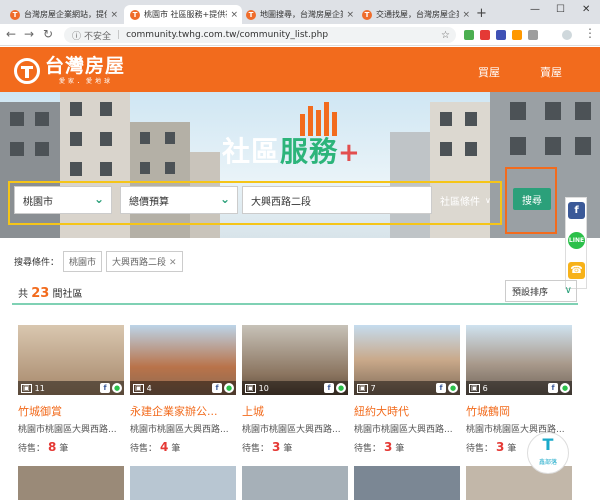  I want to click on conditions-label: 搜尋條件：, so click(37, 263).